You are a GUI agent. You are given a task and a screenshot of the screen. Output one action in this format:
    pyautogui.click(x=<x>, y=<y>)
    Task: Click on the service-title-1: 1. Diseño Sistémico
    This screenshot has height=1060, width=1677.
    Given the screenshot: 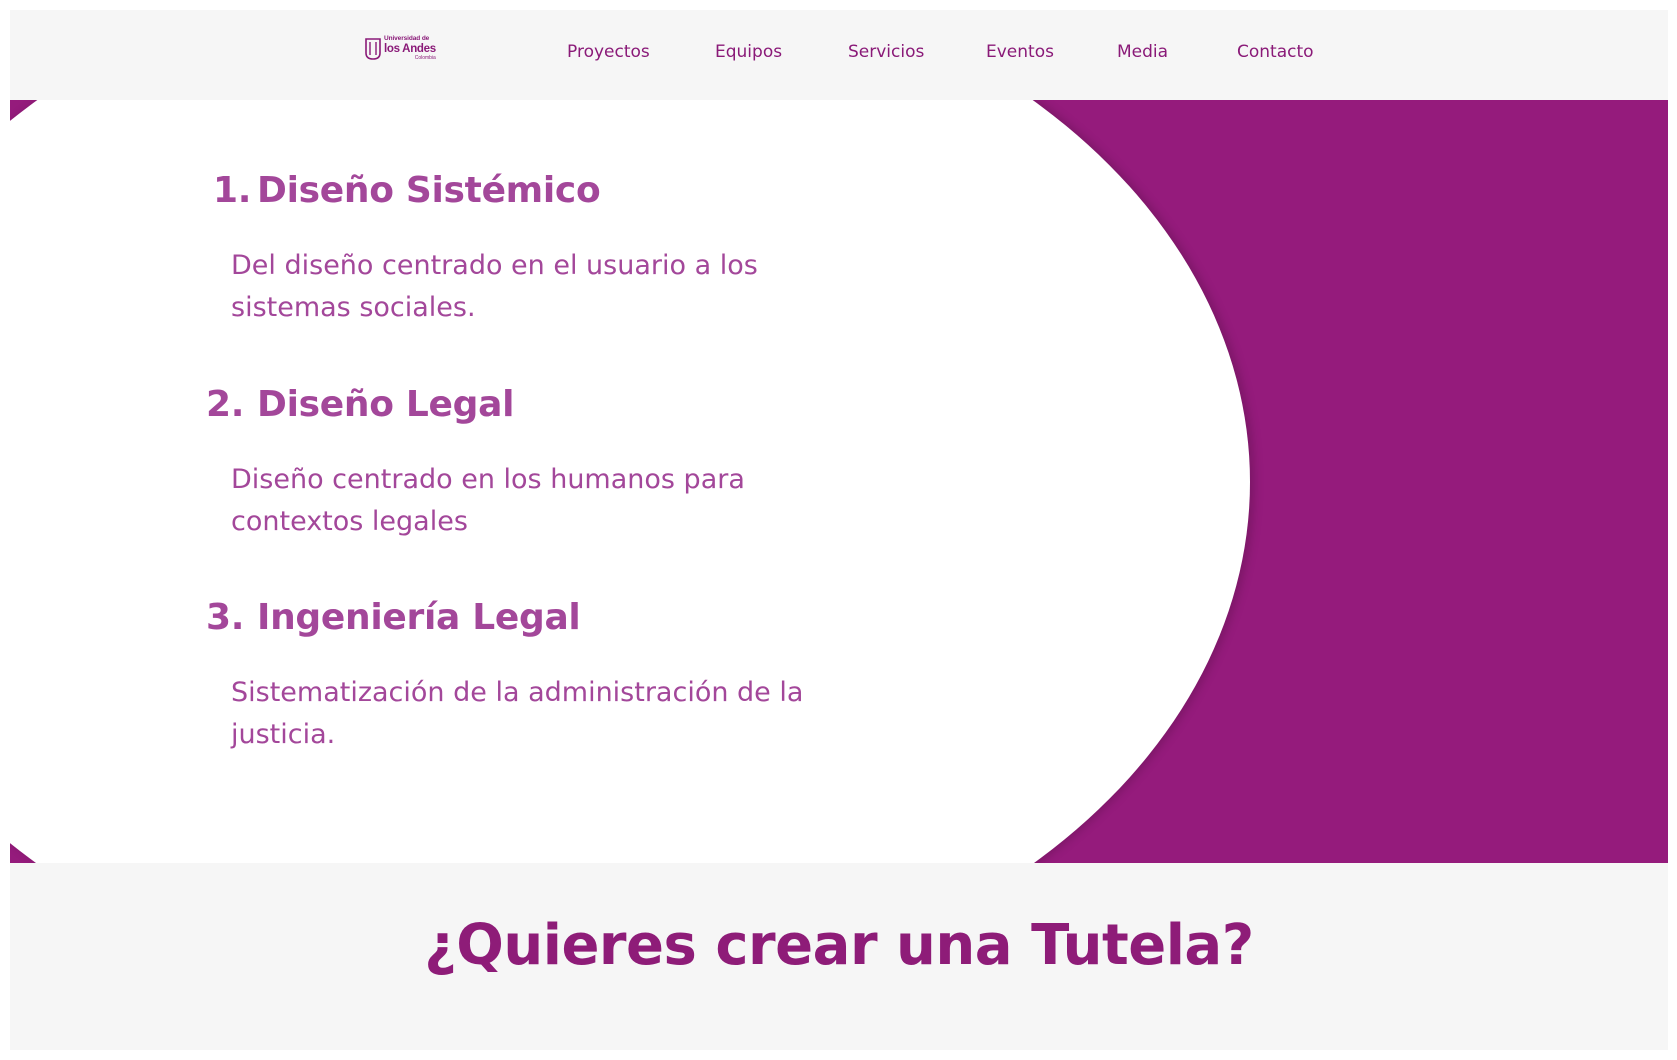 What is the action you would take?
    pyautogui.click(x=407, y=190)
    